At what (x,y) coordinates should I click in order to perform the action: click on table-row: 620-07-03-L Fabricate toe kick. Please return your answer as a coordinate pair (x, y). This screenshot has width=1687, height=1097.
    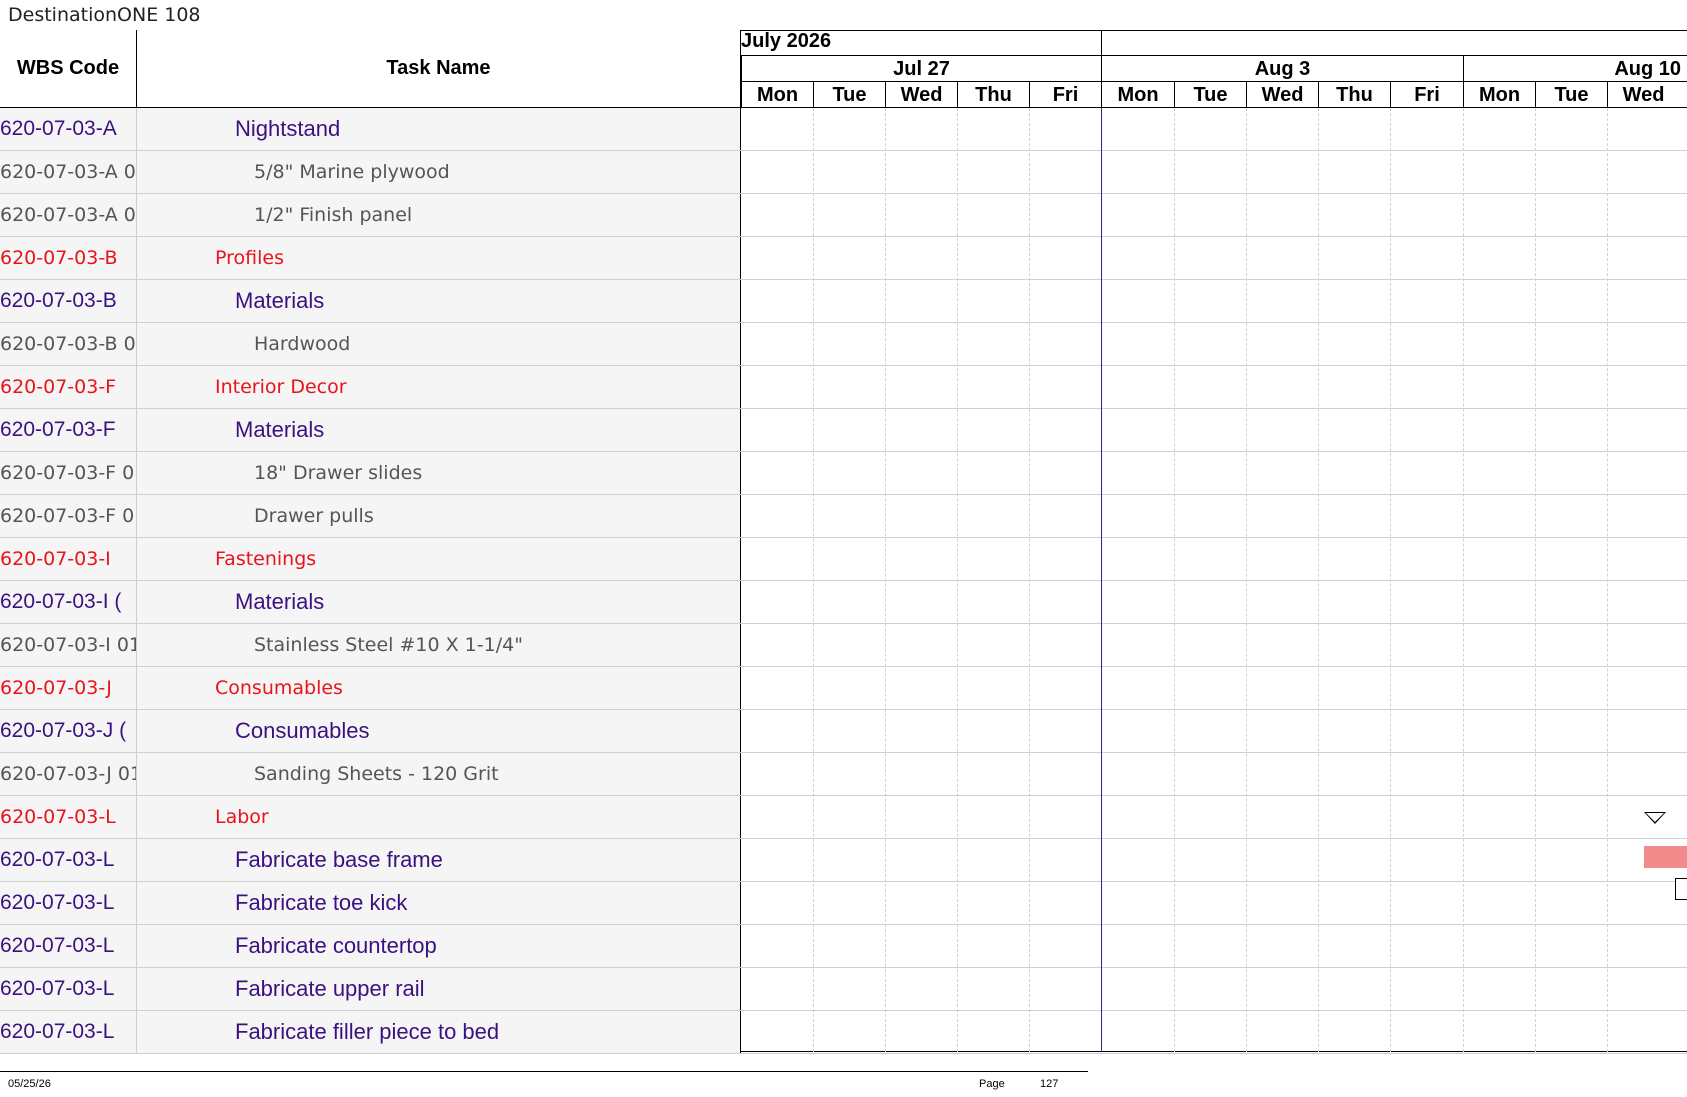
    Looking at the image, I should click on (843, 903).